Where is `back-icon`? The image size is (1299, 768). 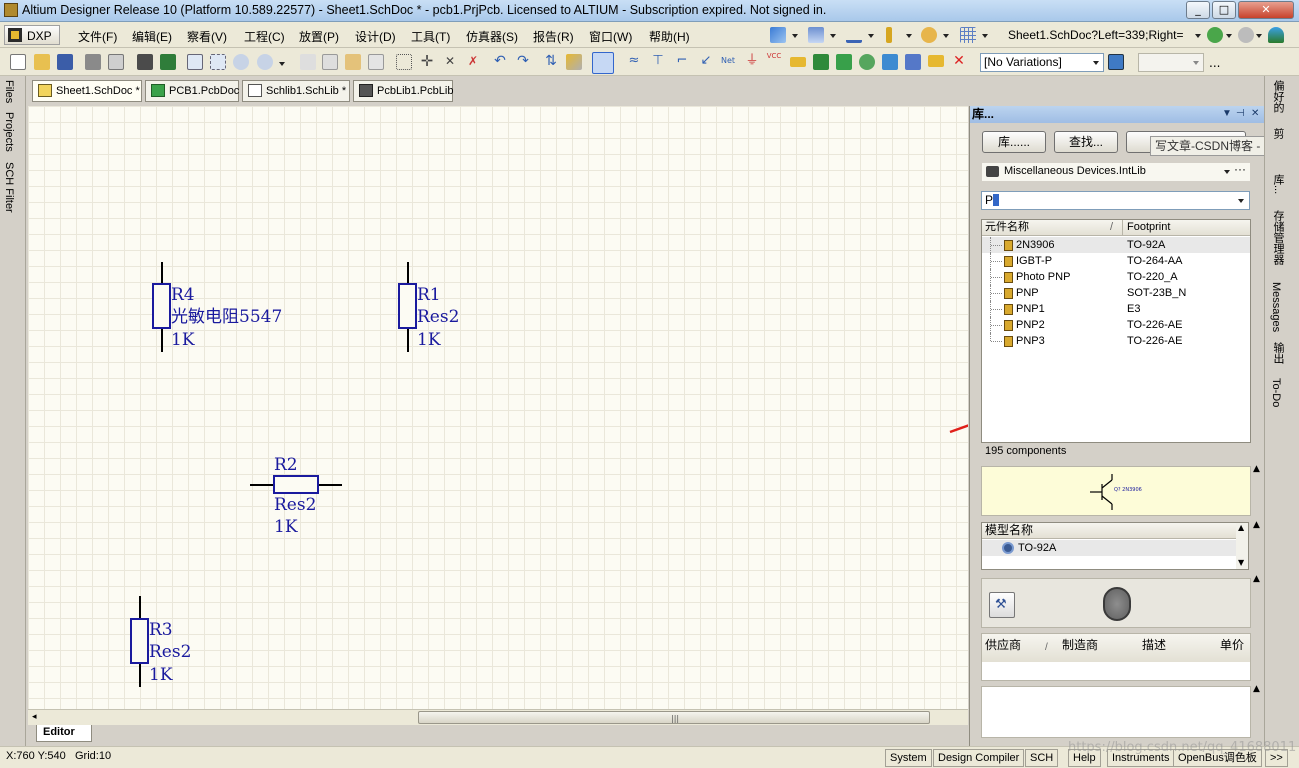 back-icon is located at coordinates (1215, 35).